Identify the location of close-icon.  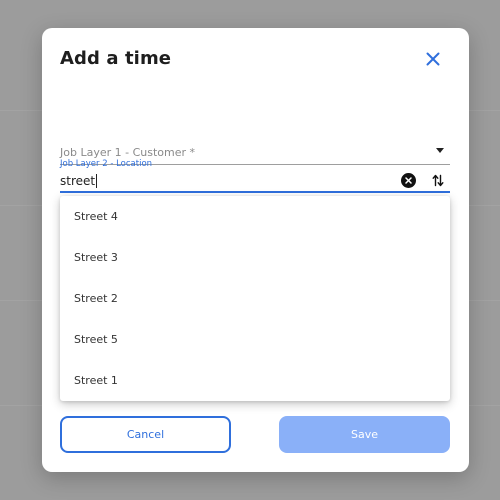
(433, 59).